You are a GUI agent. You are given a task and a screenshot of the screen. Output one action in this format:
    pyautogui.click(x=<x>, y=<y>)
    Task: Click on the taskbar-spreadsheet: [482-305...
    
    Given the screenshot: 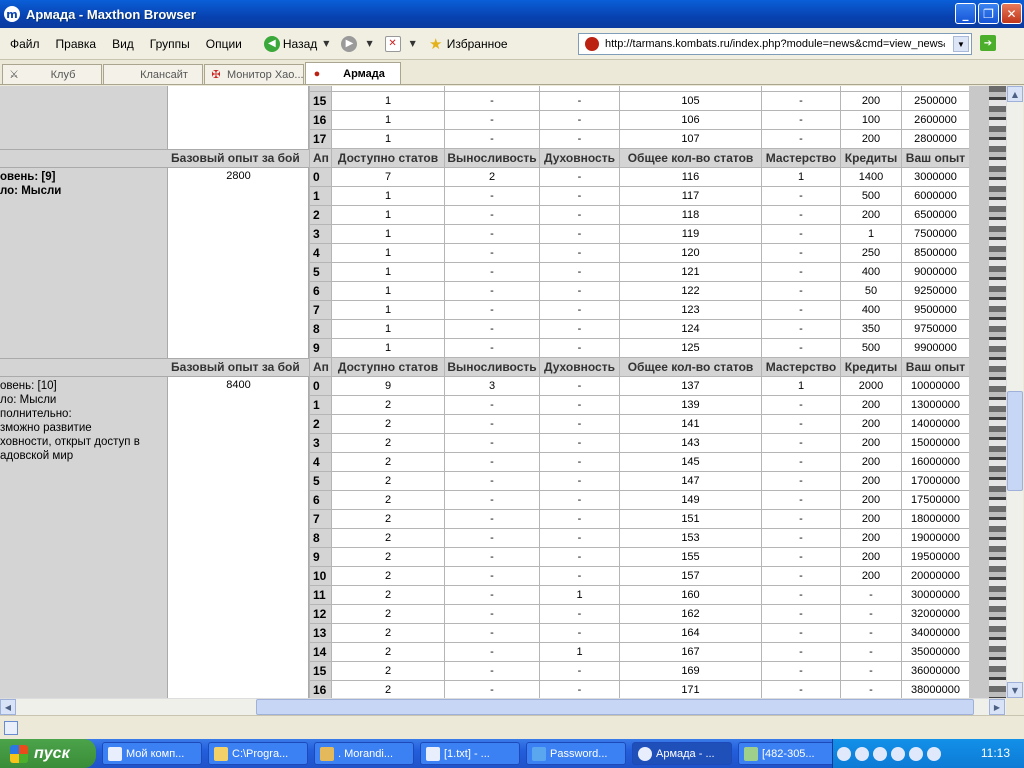 What is the action you would take?
    pyautogui.click(x=788, y=753)
    